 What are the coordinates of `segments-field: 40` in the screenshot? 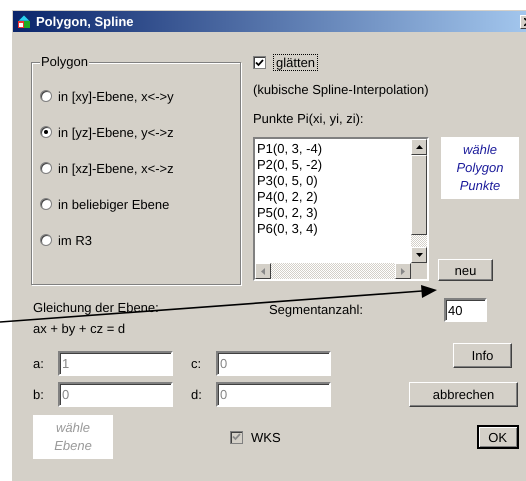 It's located at (465, 310).